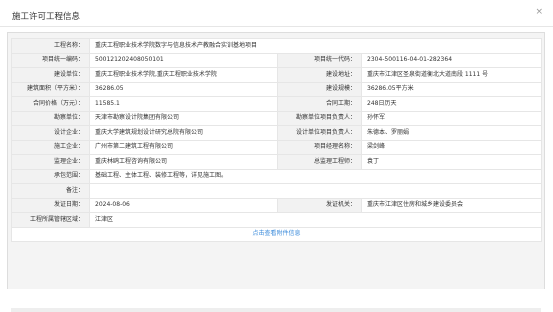 The width and height of the screenshot is (553, 312). What do you see at coordinates (50, 46) in the screenshot?
I see `project-name-label: 工程名称：` at bounding box center [50, 46].